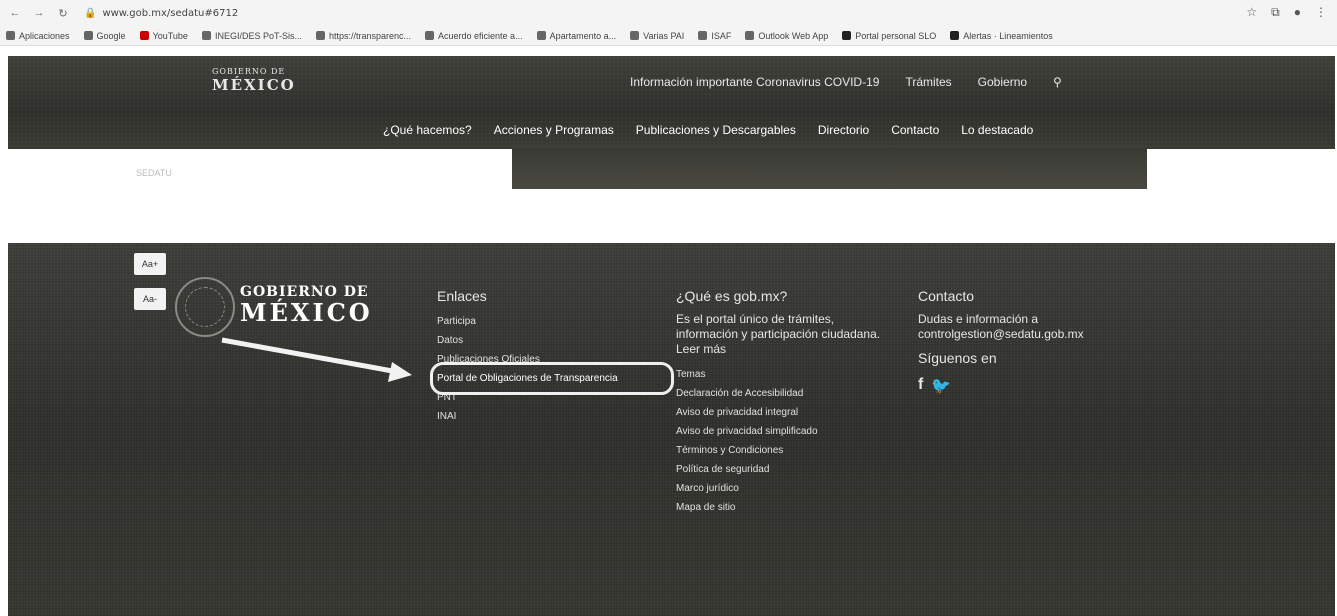  What do you see at coordinates (1297, 12) in the screenshot?
I see `profile-icon: ●` at bounding box center [1297, 12].